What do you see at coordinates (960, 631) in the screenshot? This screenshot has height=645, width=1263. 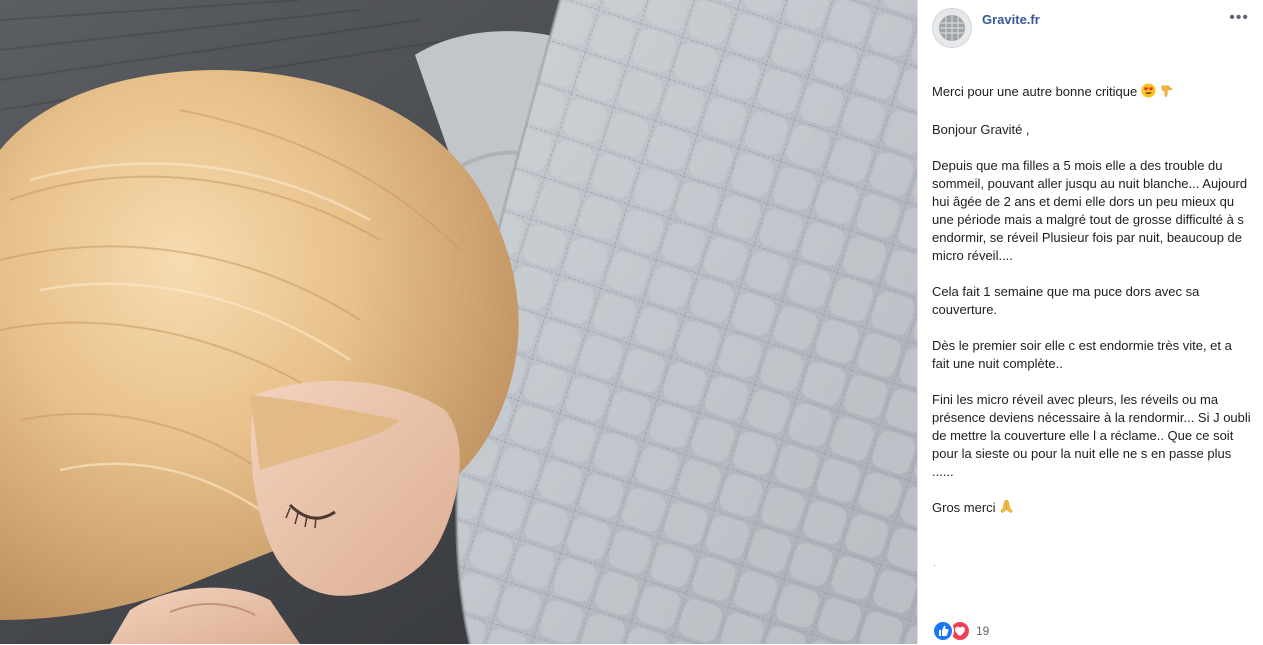 I see `reactions-bar: 19` at bounding box center [960, 631].